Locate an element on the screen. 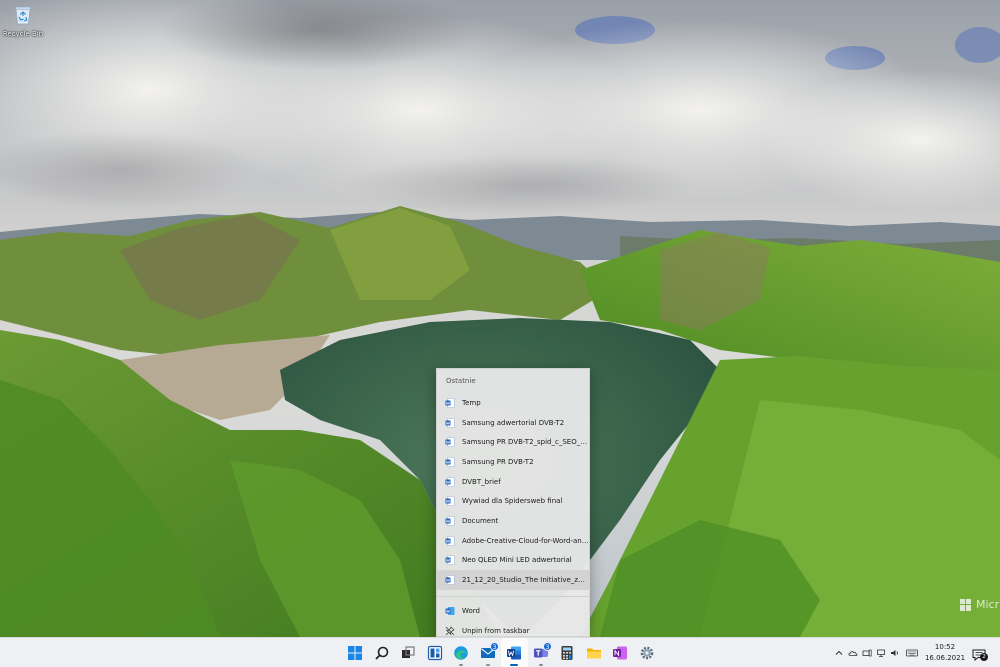 This screenshot has width=1000, height=667. windows-logo-icon is located at coordinates (966, 604).